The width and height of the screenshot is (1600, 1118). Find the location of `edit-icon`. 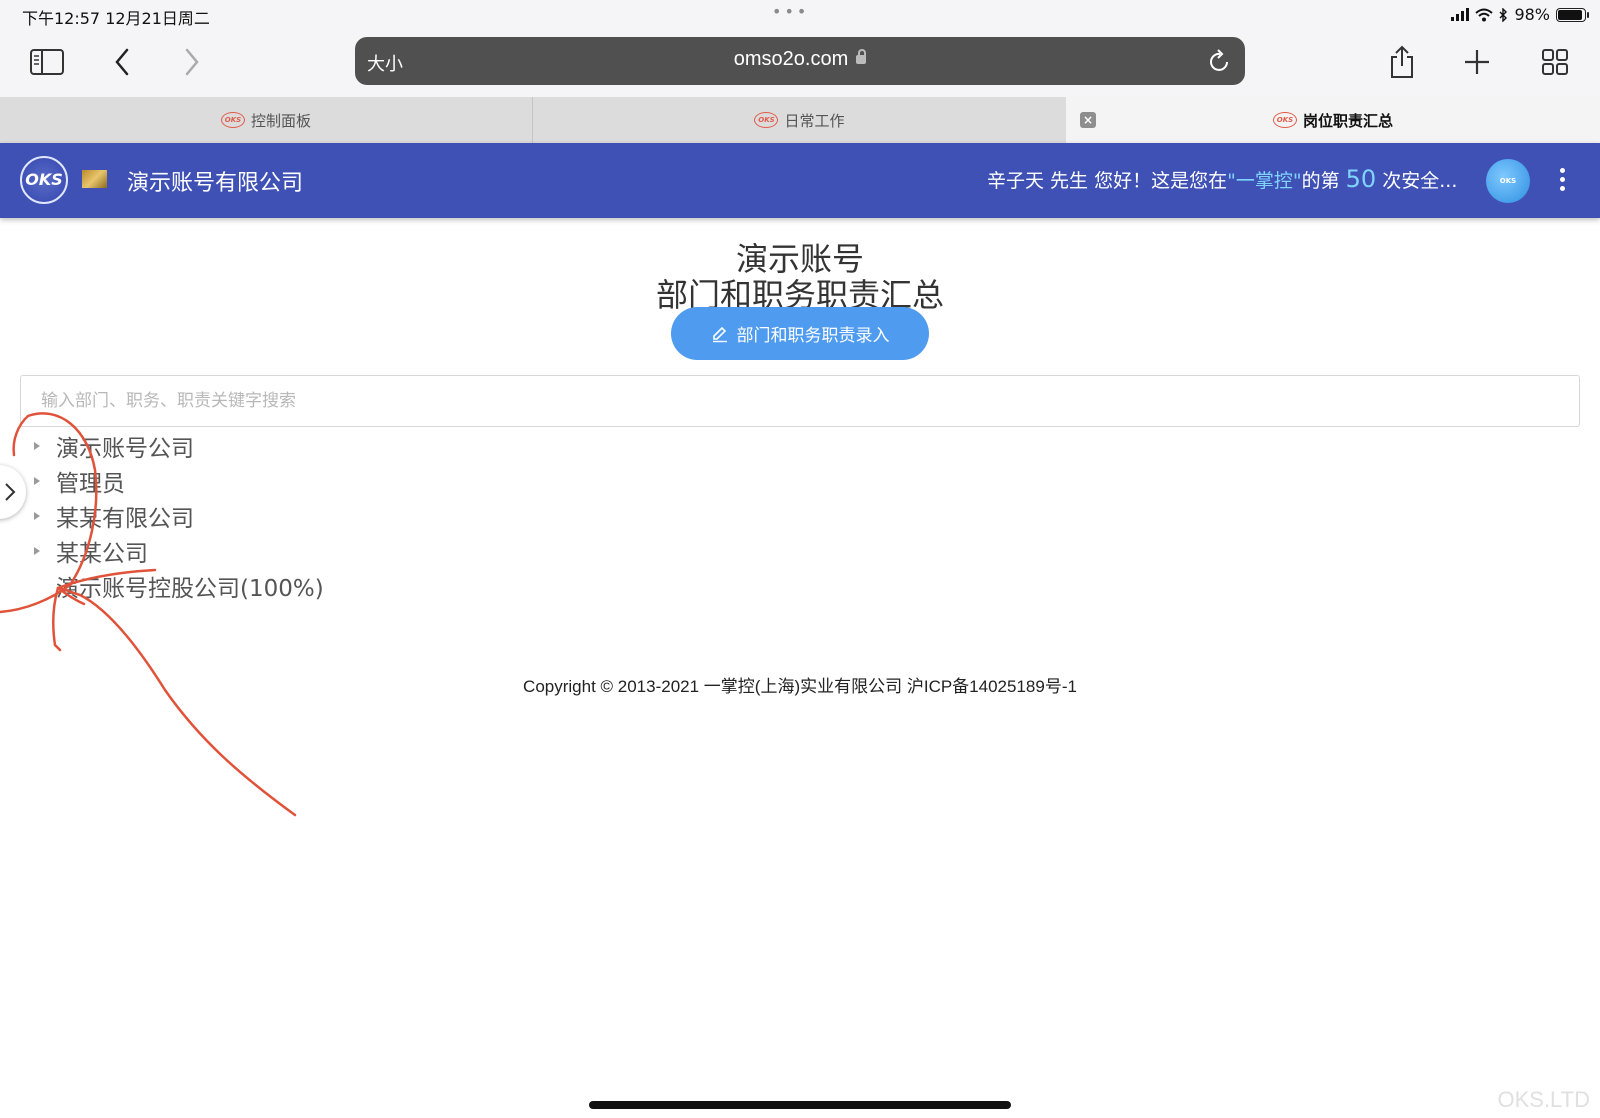

edit-icon is located at coordinates (719, 334).